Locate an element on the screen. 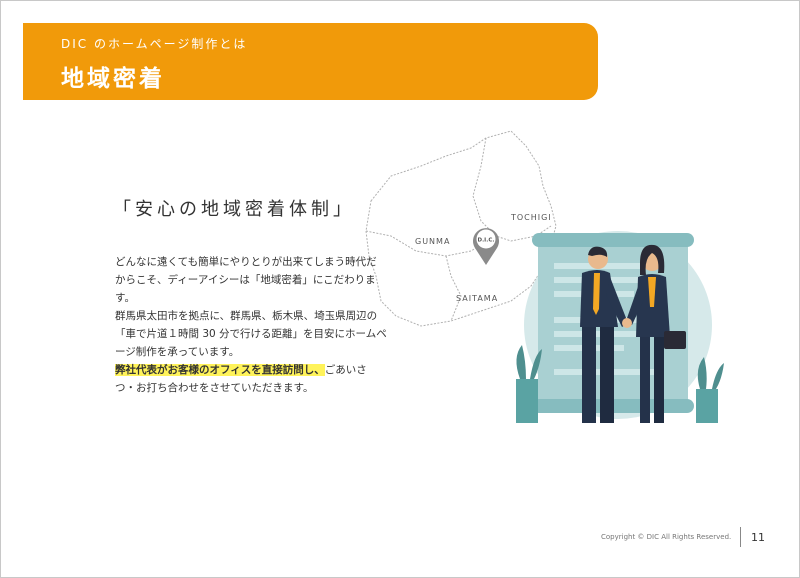 The image size is (800, 578). section-heading: 「安心の地域密着体制」 is located at coordinates (234, 208).